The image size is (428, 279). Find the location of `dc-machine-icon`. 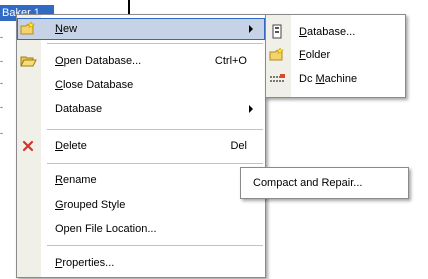

dc-machine-icon is located at coordinates (277, 79).